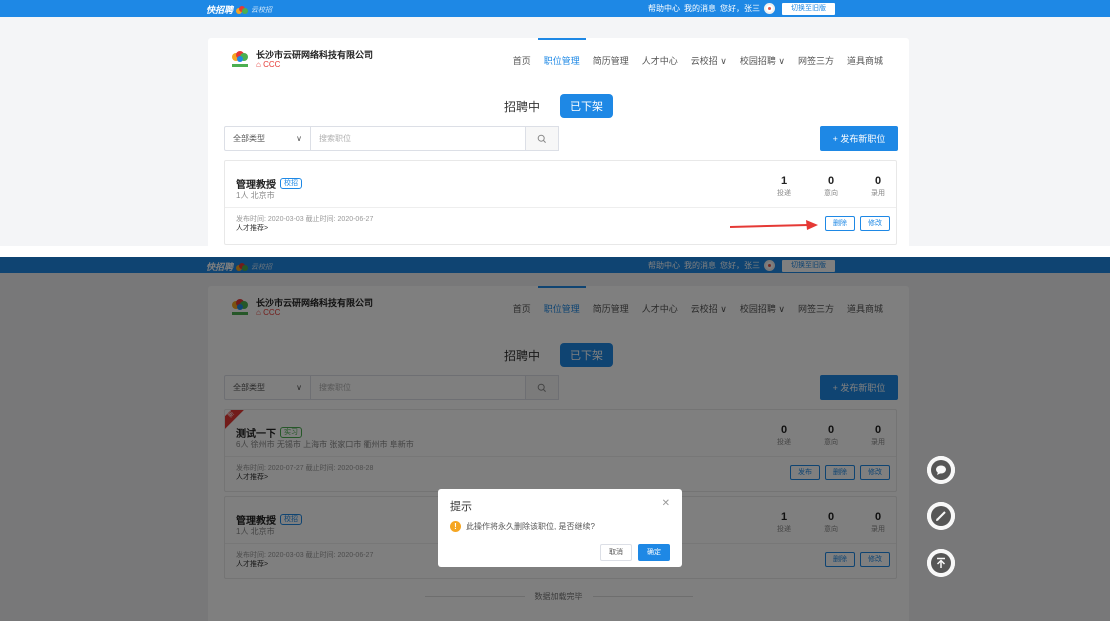 The width and height of the screenshot is (1110, 621). I want to click on stat-label: 意向, so click(831, 193).